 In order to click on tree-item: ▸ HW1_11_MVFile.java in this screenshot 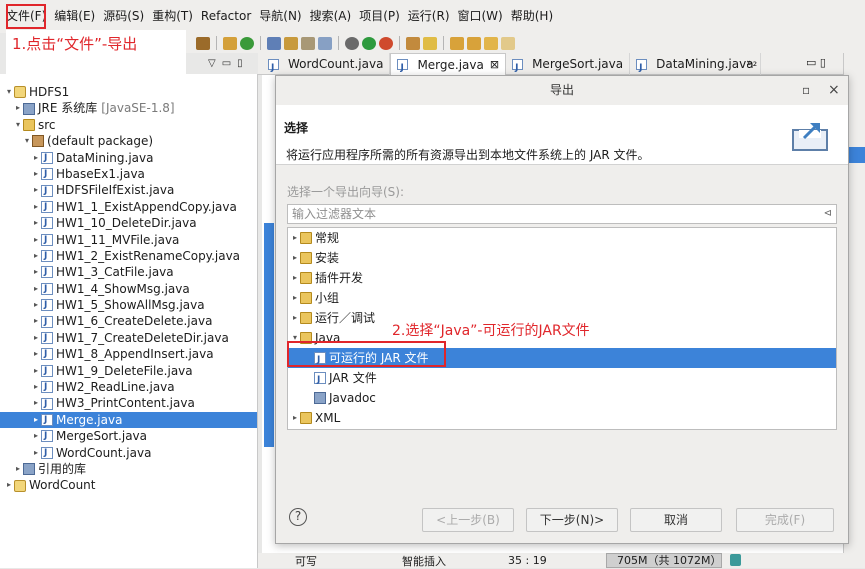, I will do `click(128, 240)`.